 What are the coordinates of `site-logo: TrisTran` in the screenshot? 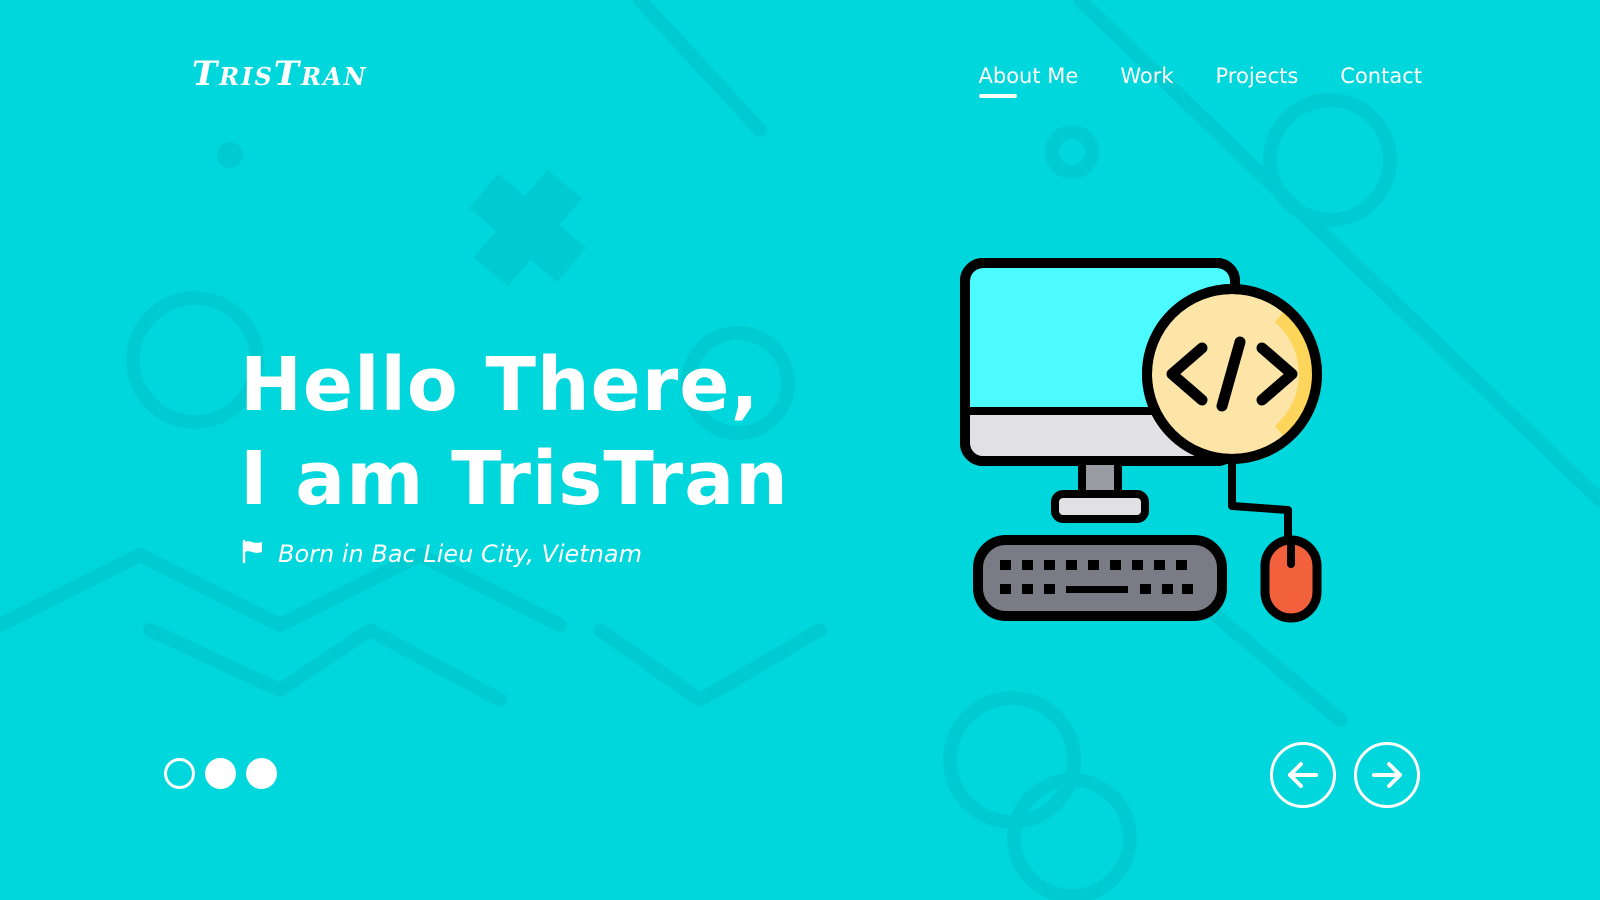 It's located at (280, 74).